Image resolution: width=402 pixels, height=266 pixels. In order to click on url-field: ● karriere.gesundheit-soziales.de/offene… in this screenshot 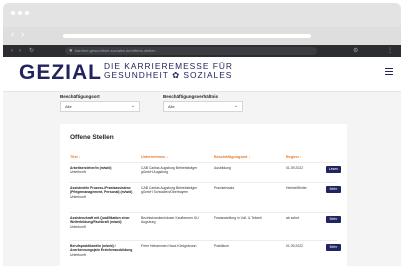, I will do `click(191, 51)`.